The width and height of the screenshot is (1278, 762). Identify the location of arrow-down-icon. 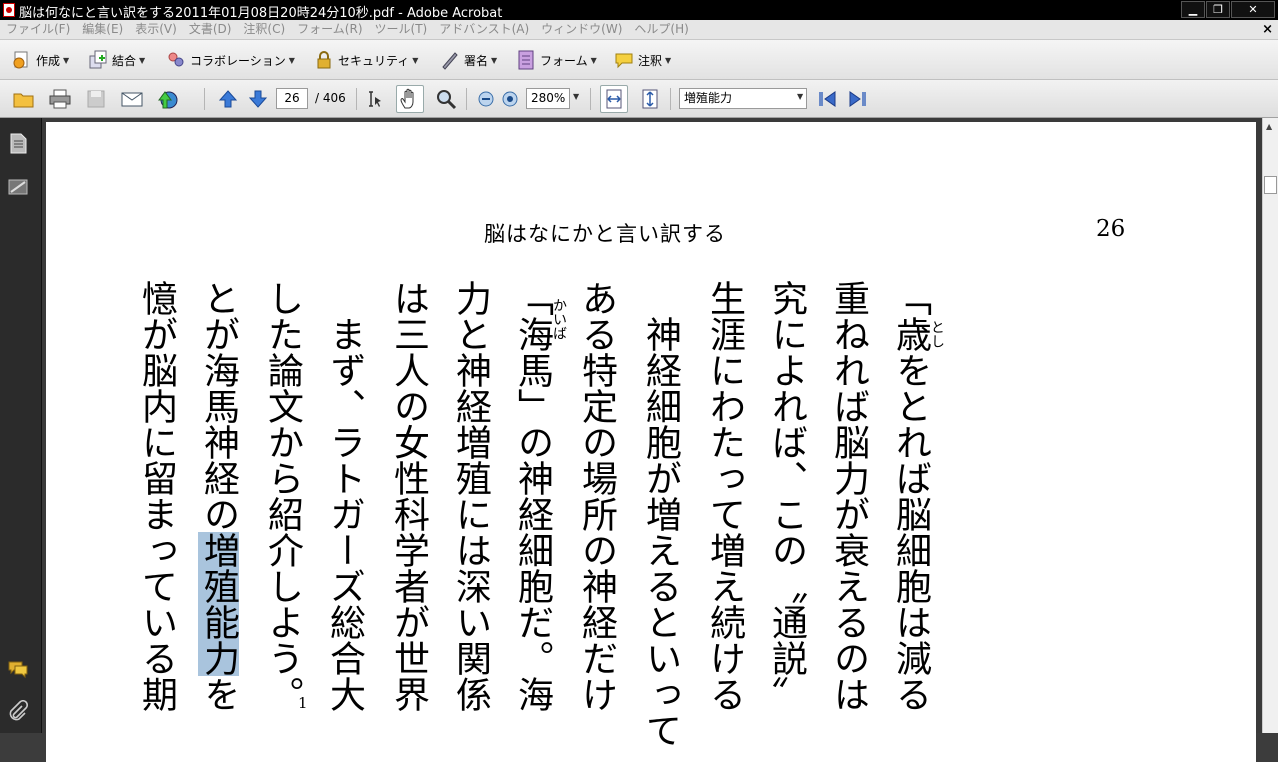
(258, 99).